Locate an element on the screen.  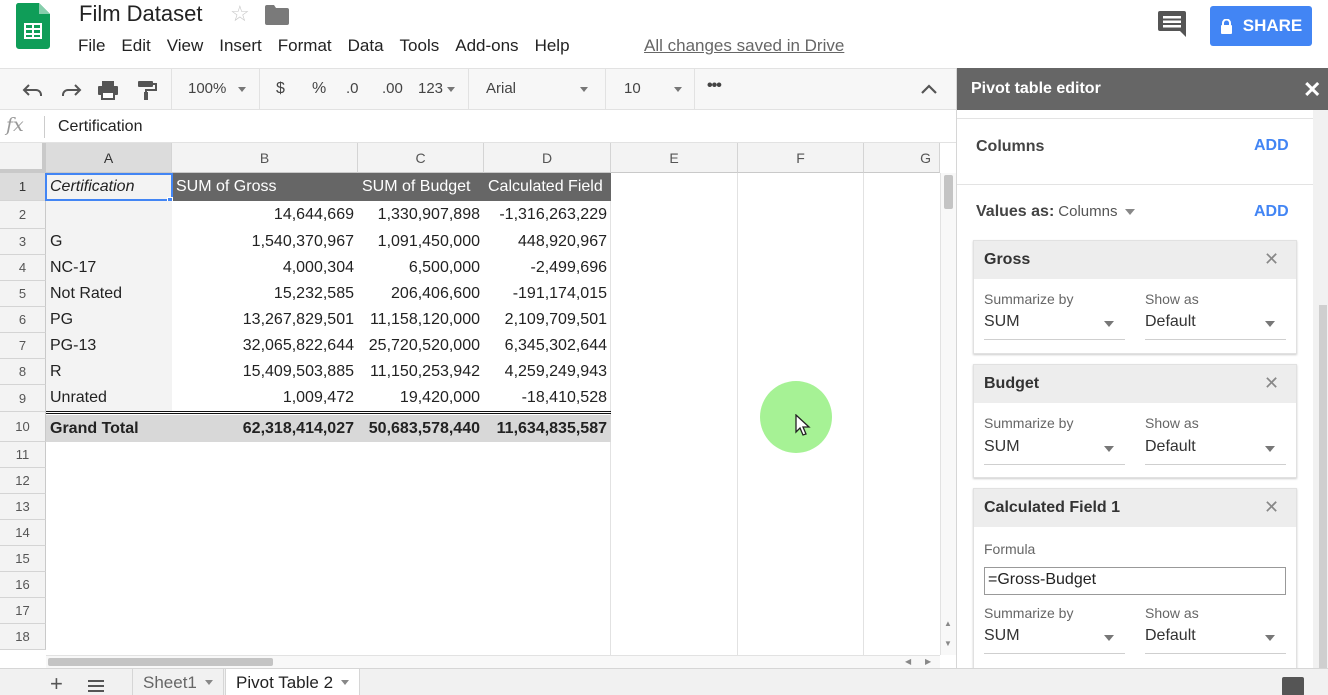
row-header-1: 1 is located at coordinates (23, 187).